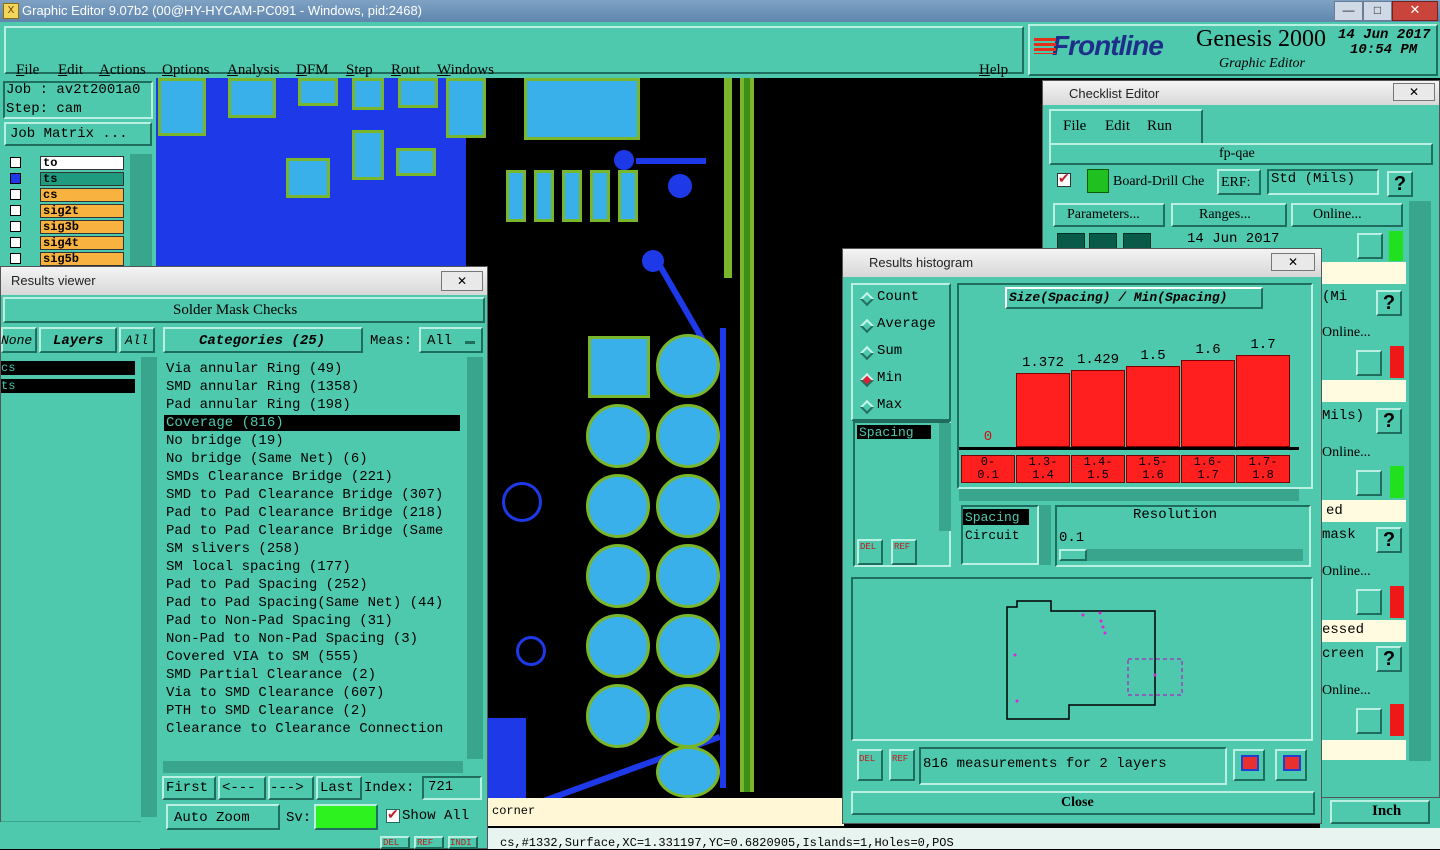 The height and width of the screenshot is (850, 1440). Describe the element at coordinates (391, 843) in the screenshot. I see `del-label: DEL` at that location.